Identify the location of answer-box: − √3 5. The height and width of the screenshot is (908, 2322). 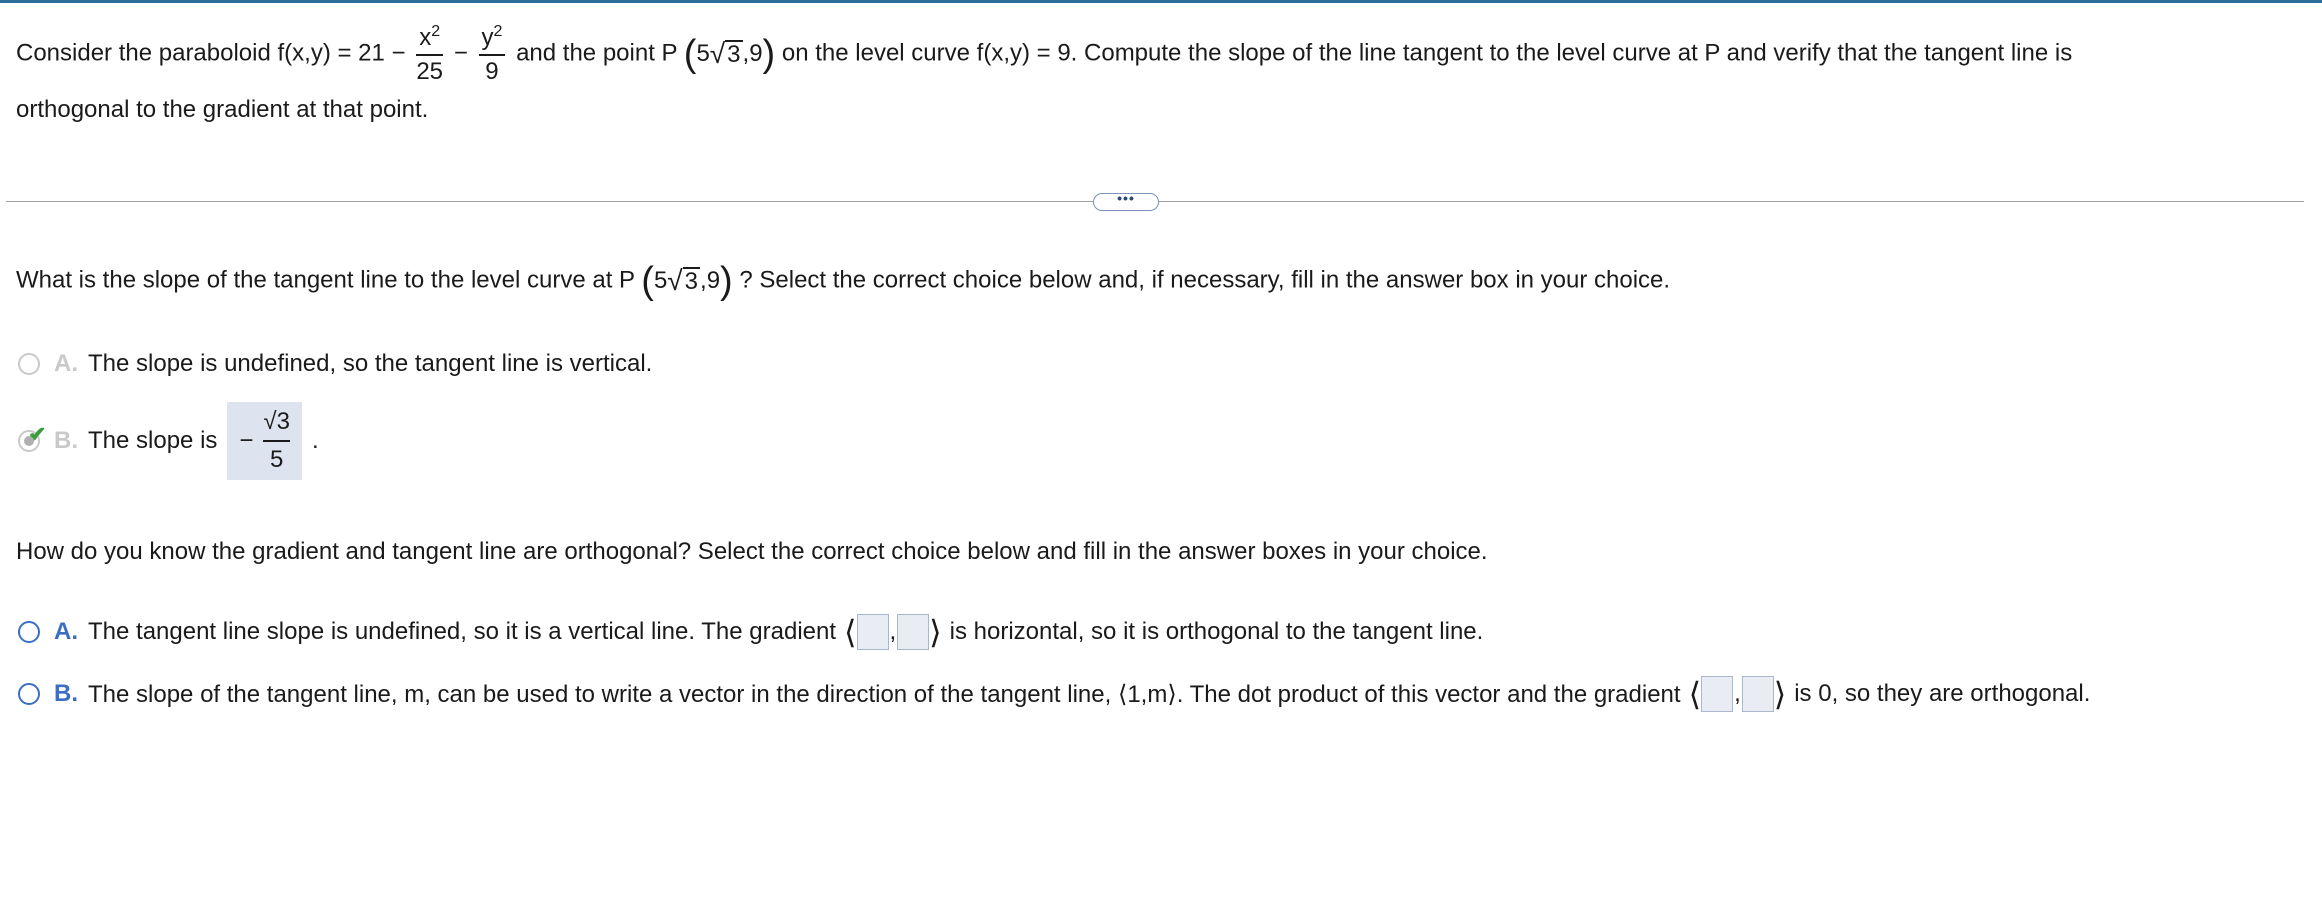
(264, 441).